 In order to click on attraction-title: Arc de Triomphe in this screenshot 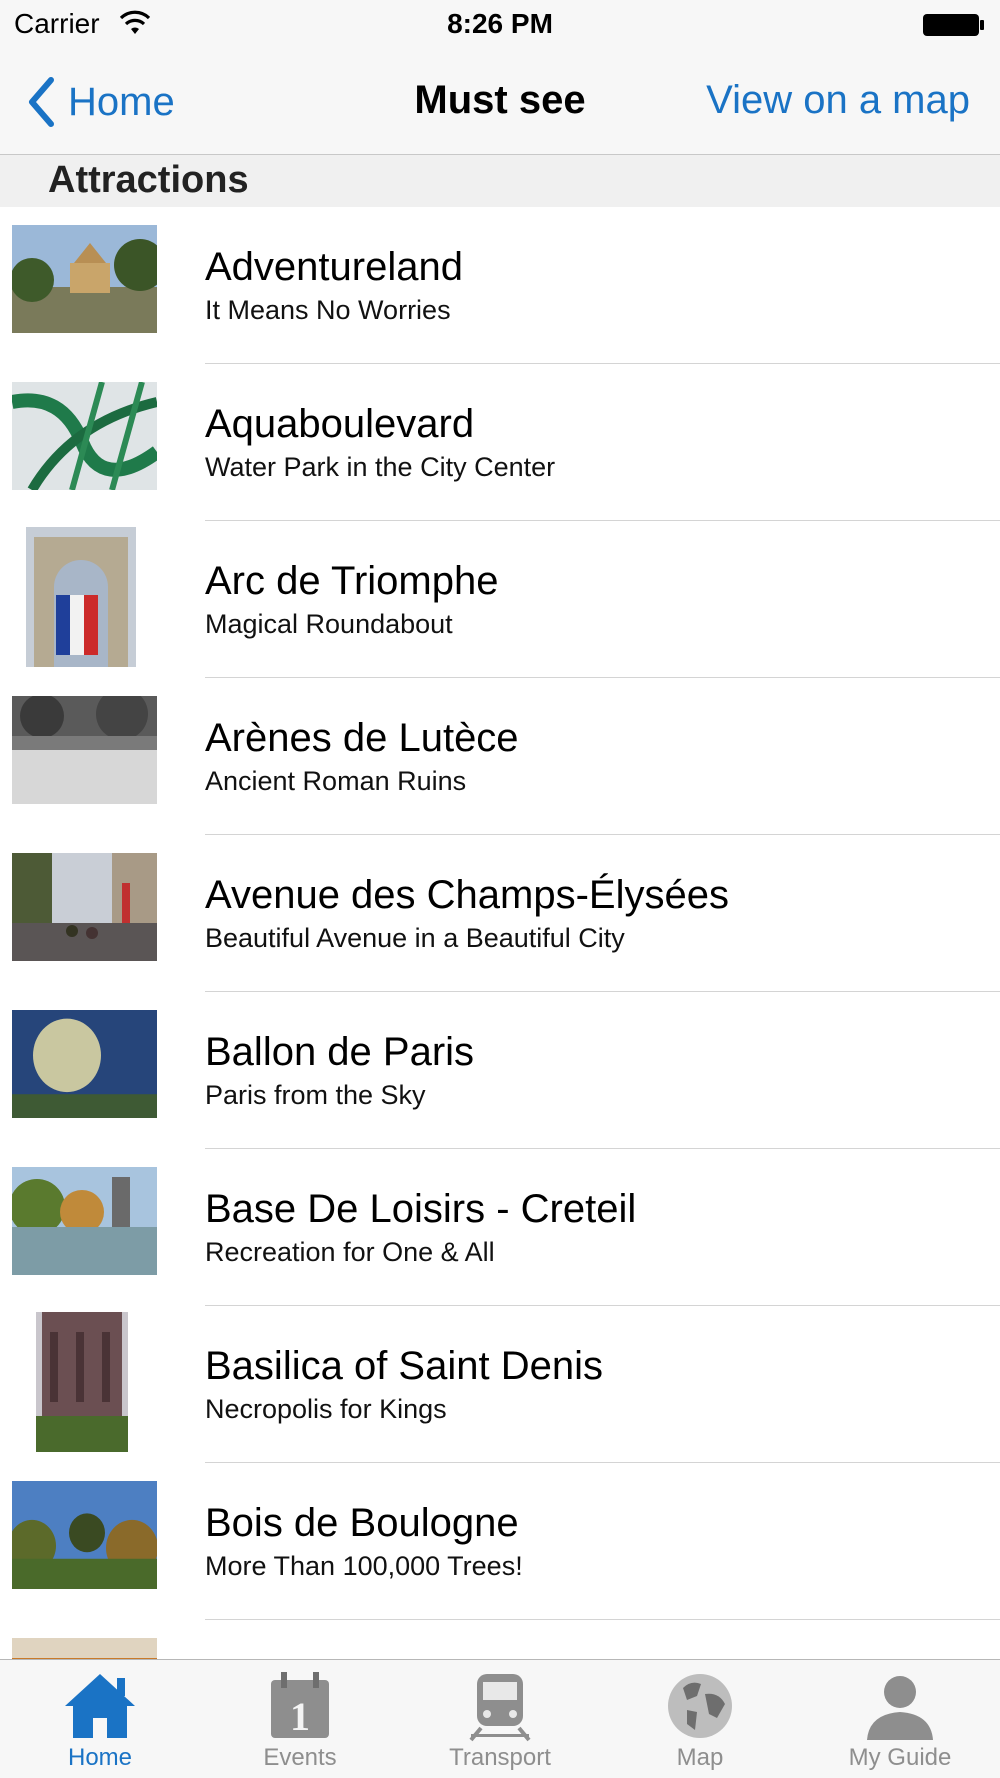, I will do `click(352, 581)`.